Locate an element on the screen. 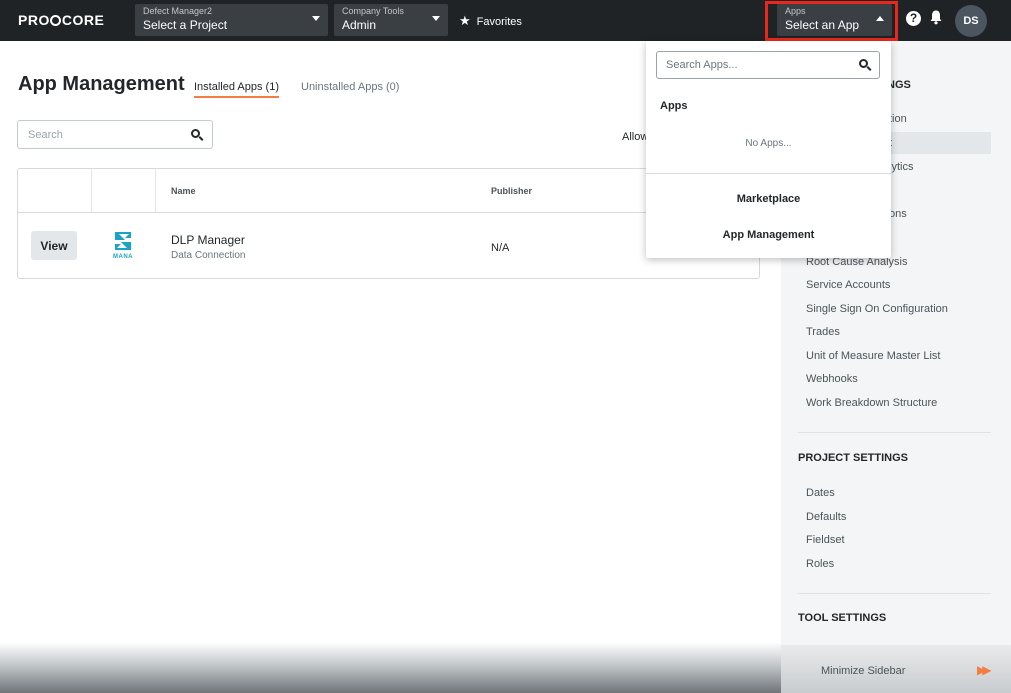 Image resolution: width=1011 pixels, height=693 pixels. apps-selector-highlight is located at coordinates (831, 21).